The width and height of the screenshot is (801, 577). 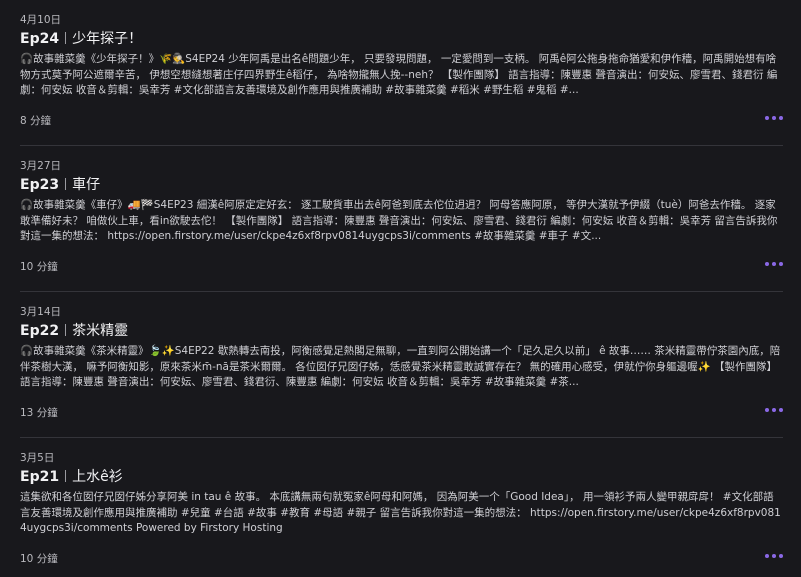 What do you see at coordinates (40, 477) in the screenshot?
I see `episode-number: Ep21` at bounding box center [40, 477].